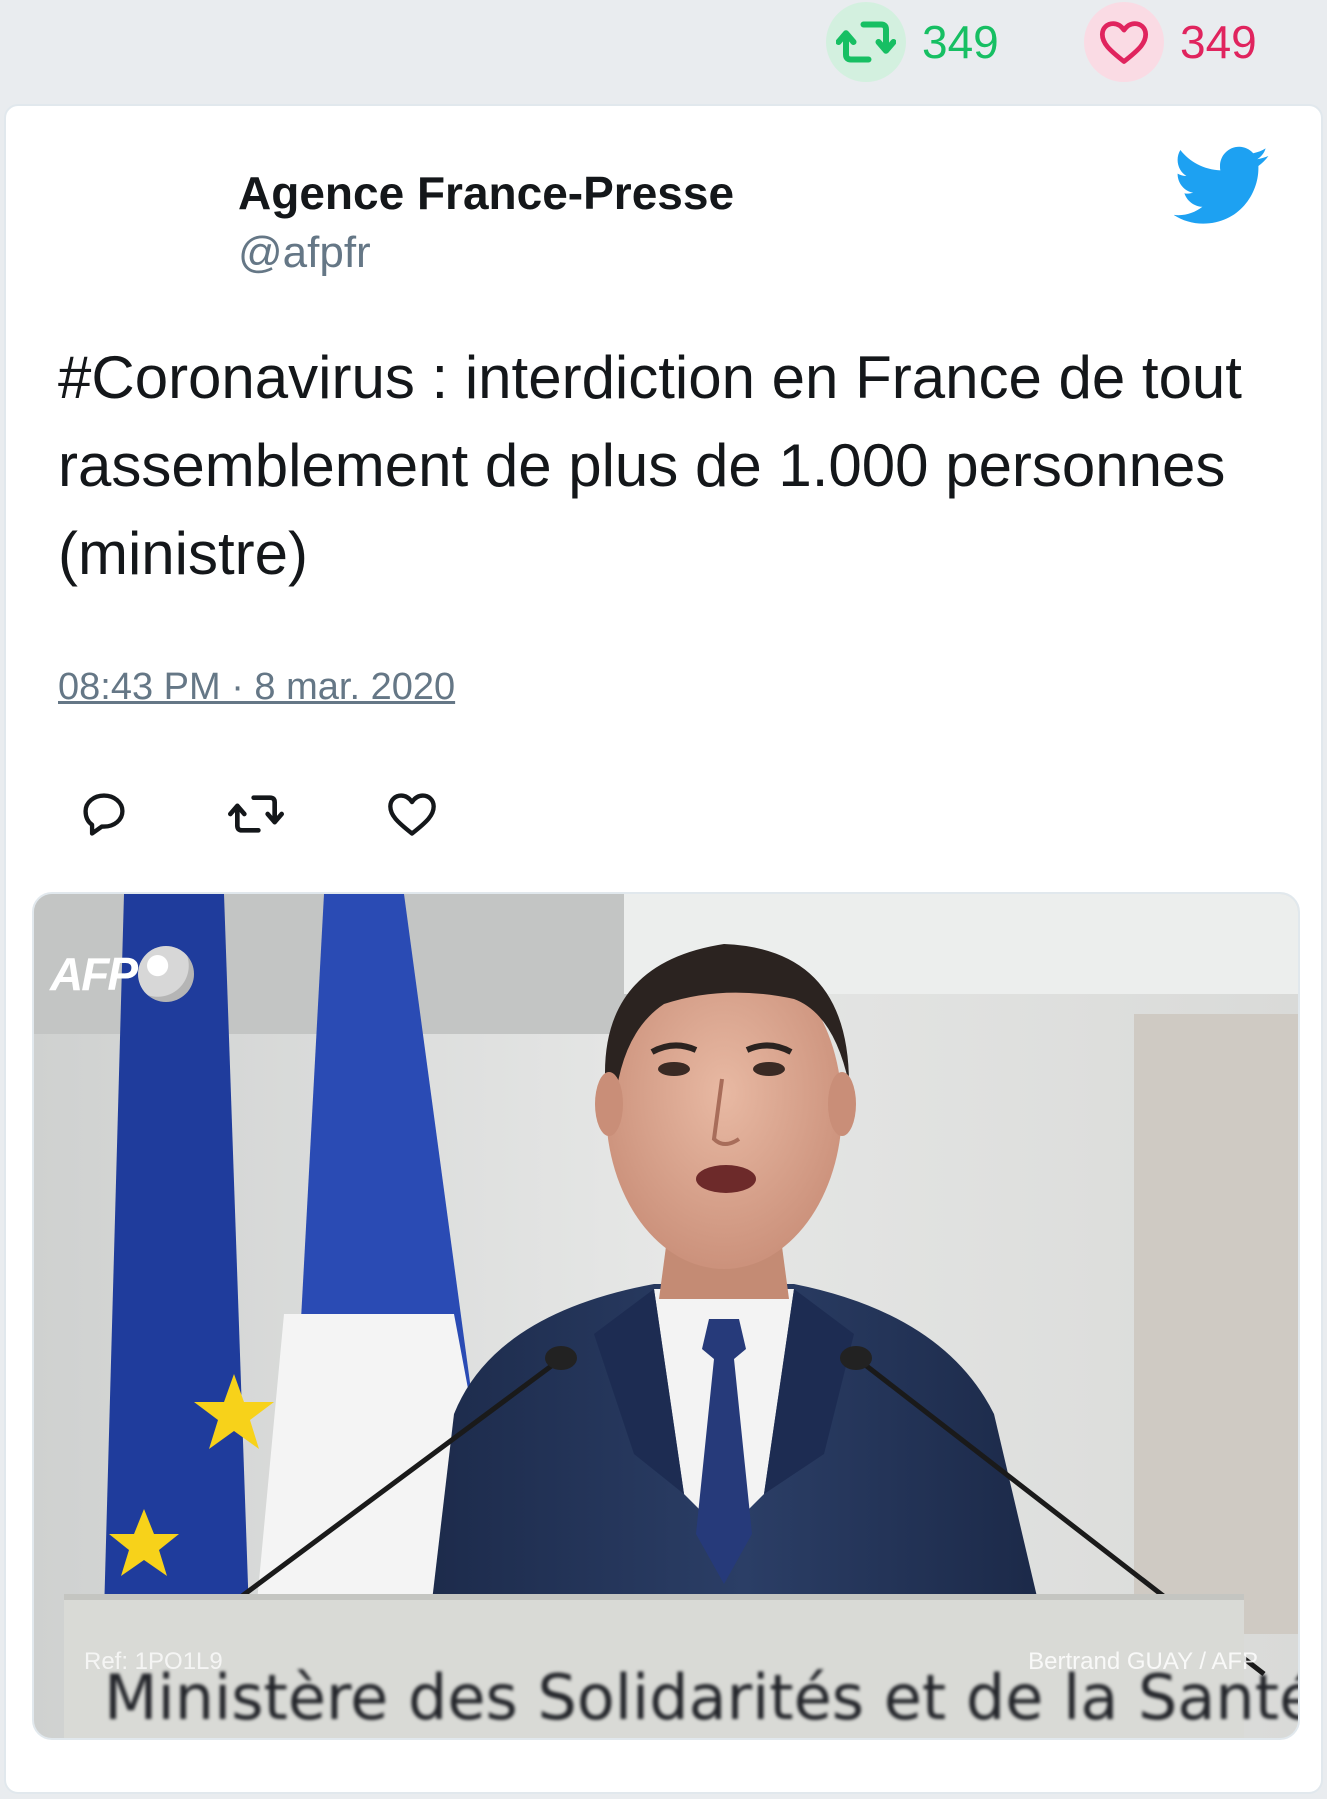 This screenshot has height=1799, width=1327. What do you see at coordinates (122, 974) in the screenshot?
I see `afp-logo: AFP` at bounding box center [122, 974].